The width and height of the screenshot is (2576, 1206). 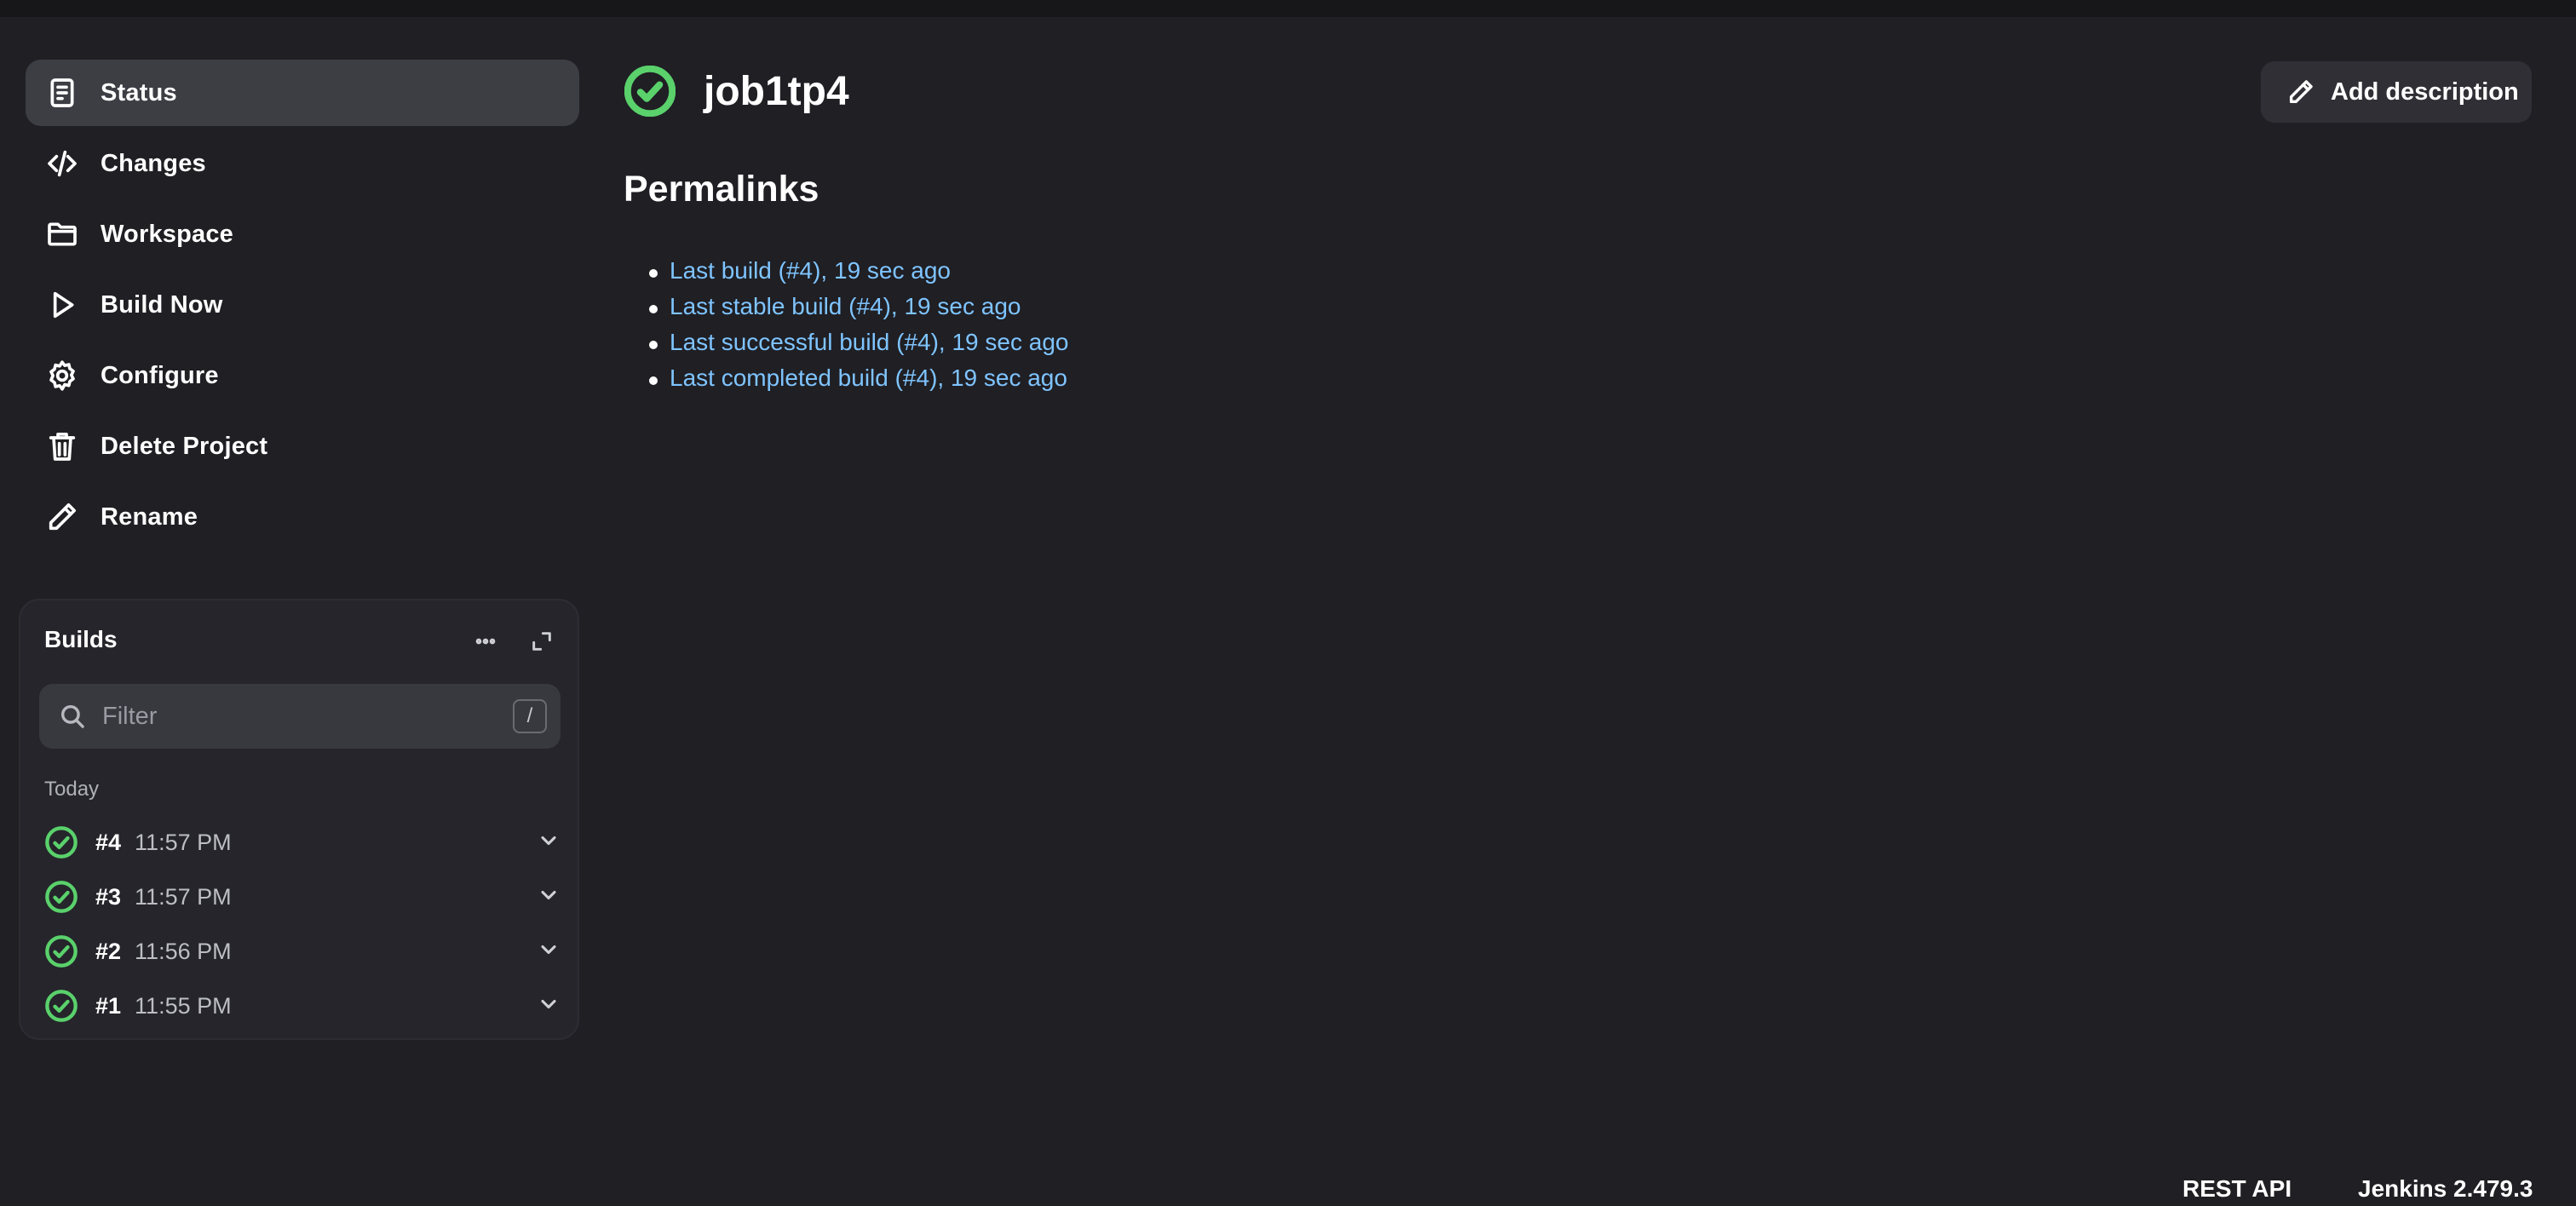 What do you see at coordinates (139, 92) in the screenshot?
I see `sidebar-item-label: Status` at bounding box center [139, 92].